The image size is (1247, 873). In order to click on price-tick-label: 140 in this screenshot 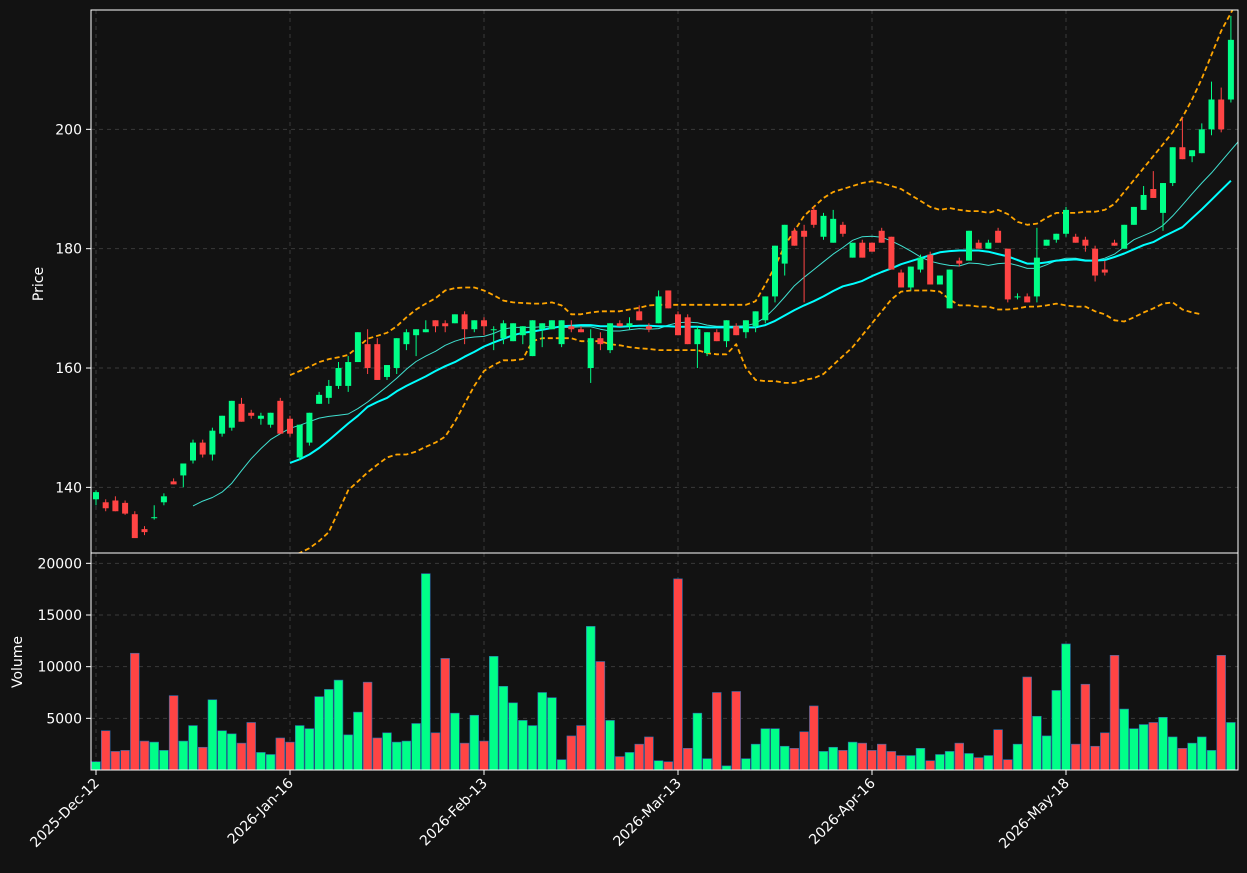, I will do `click(68, 488)`.